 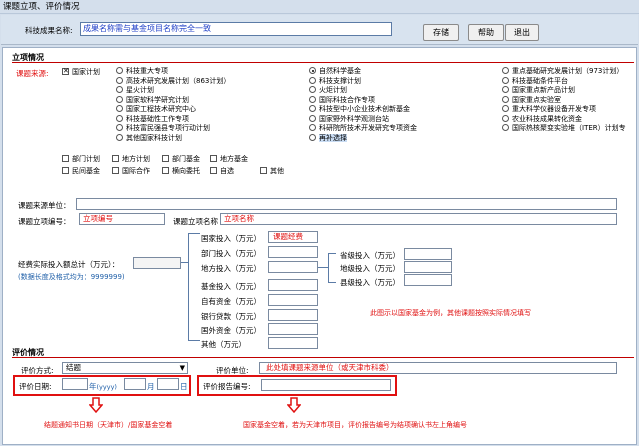 I want to click on save-button: 存储, so click(x=441, y=32).